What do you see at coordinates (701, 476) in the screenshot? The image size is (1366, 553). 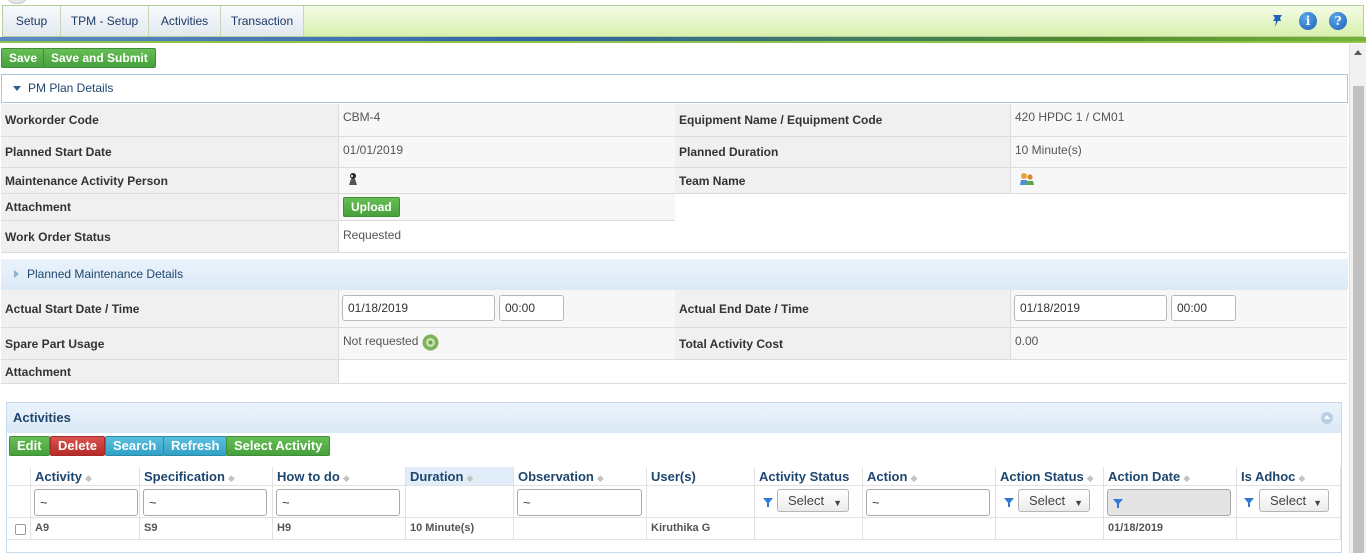 I see `column-header-users: User(s)` at bounding box center [701, 476].